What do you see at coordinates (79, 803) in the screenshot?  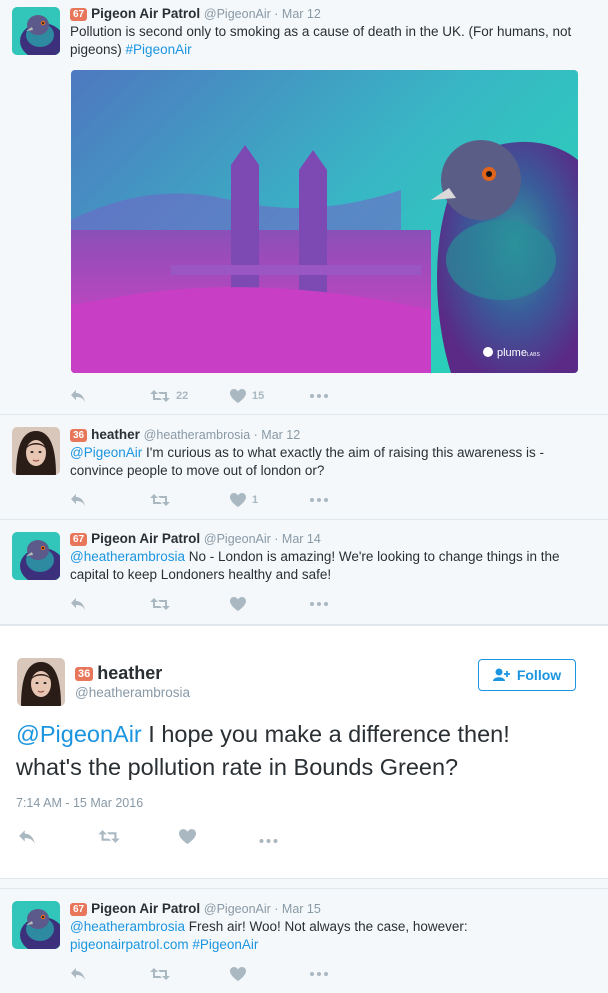 I see `tweet-timestamp: 7:14 AM - 15 Mar 2016` at bounding box center [79, 803].